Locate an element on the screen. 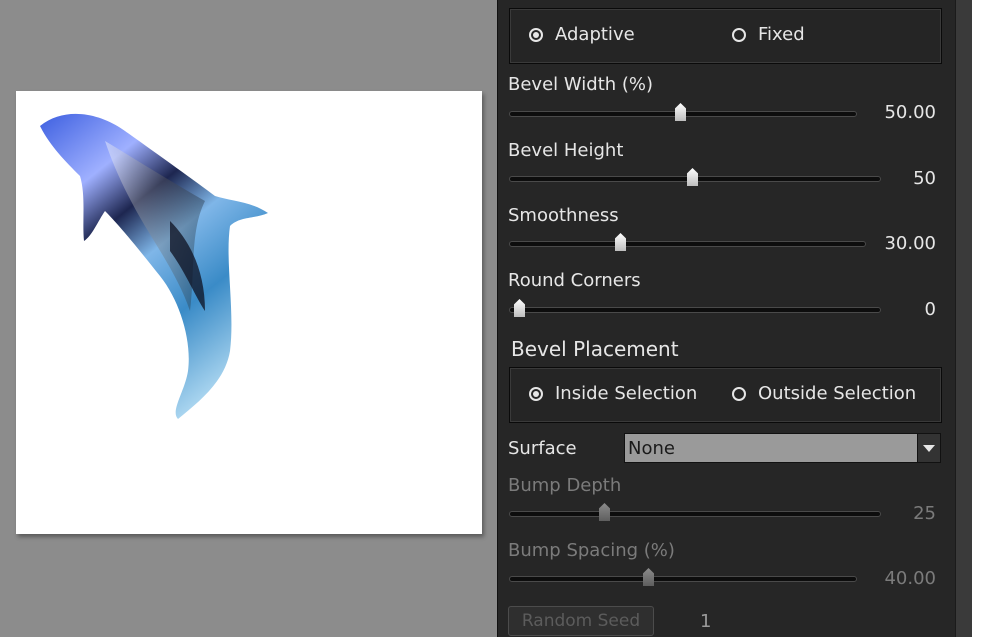 Image resolution: width=1000 pixels, height=637 pixels. bump-spacing-value: 40.00 is located at coordinates (896, 578).